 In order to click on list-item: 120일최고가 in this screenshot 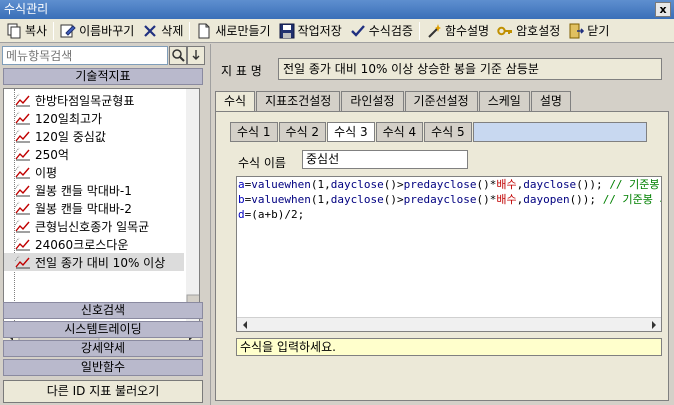, I will do `click(94, 118)`.